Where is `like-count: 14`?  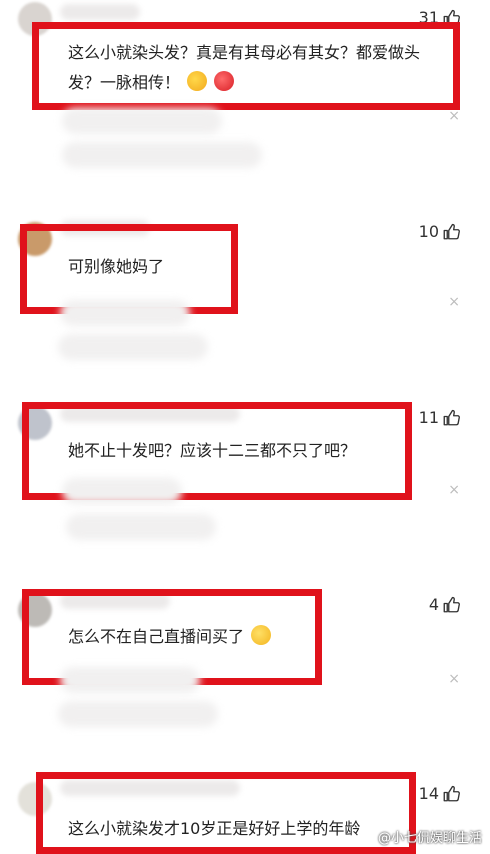
like-count: 14 is located at coordinates (439, 793).